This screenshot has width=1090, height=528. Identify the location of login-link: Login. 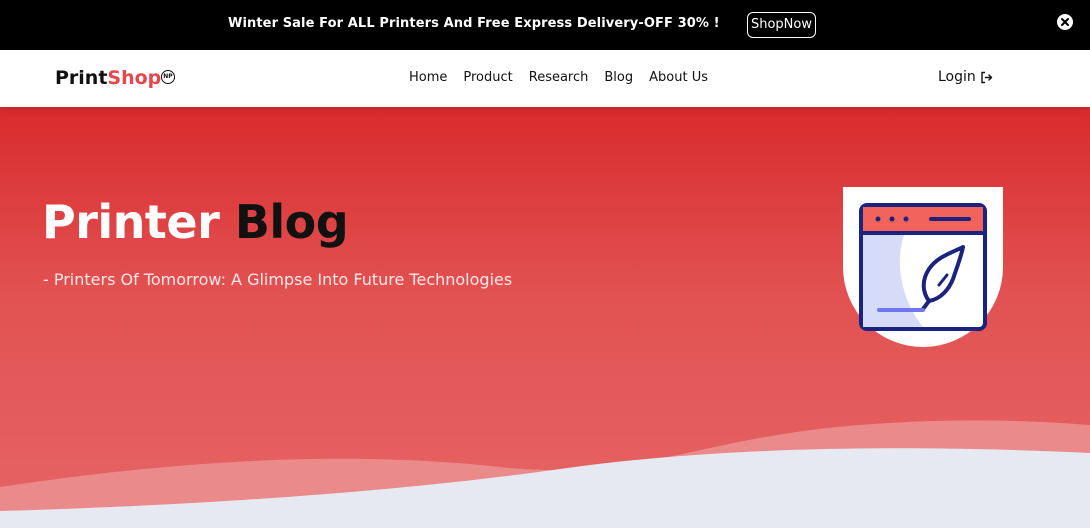
(965, 77).